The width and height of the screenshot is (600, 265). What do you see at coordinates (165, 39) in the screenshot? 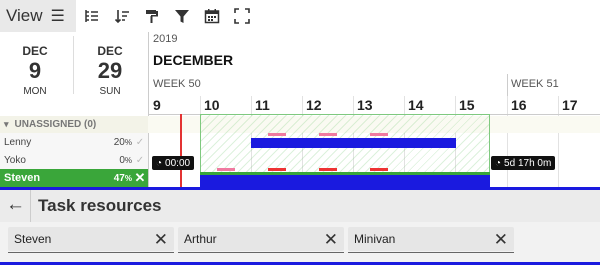
I see `timeline-year: 2019` at bounding box center [165, 39].